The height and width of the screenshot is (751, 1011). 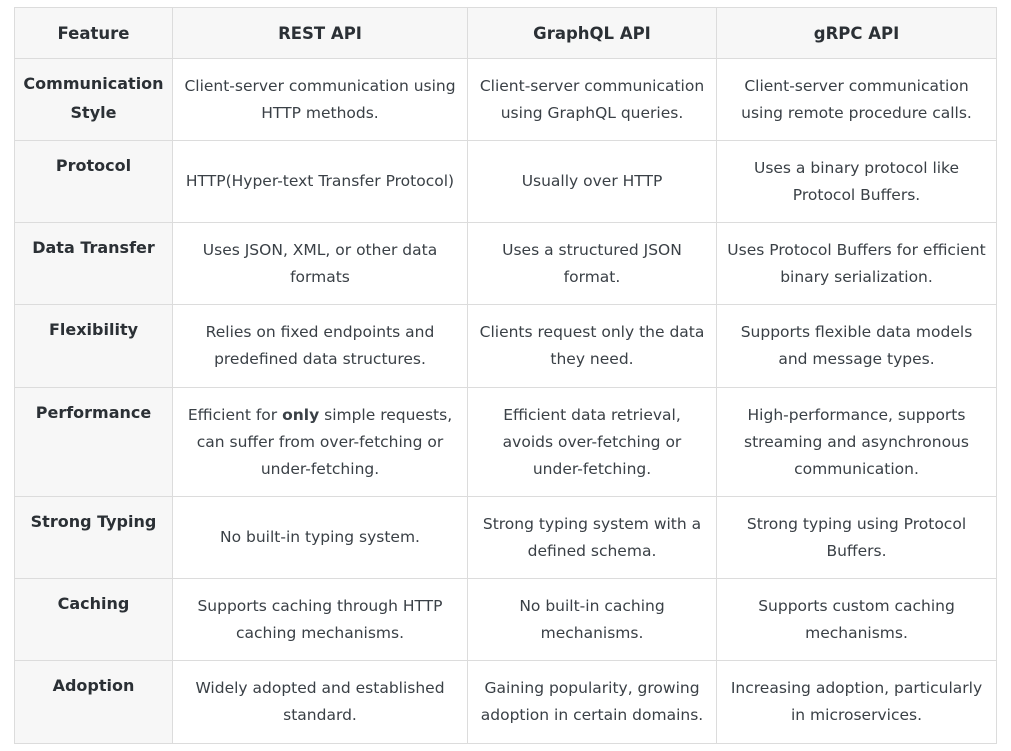 I want to click on feature-cell: Adoption, so click(x=93, y=702).